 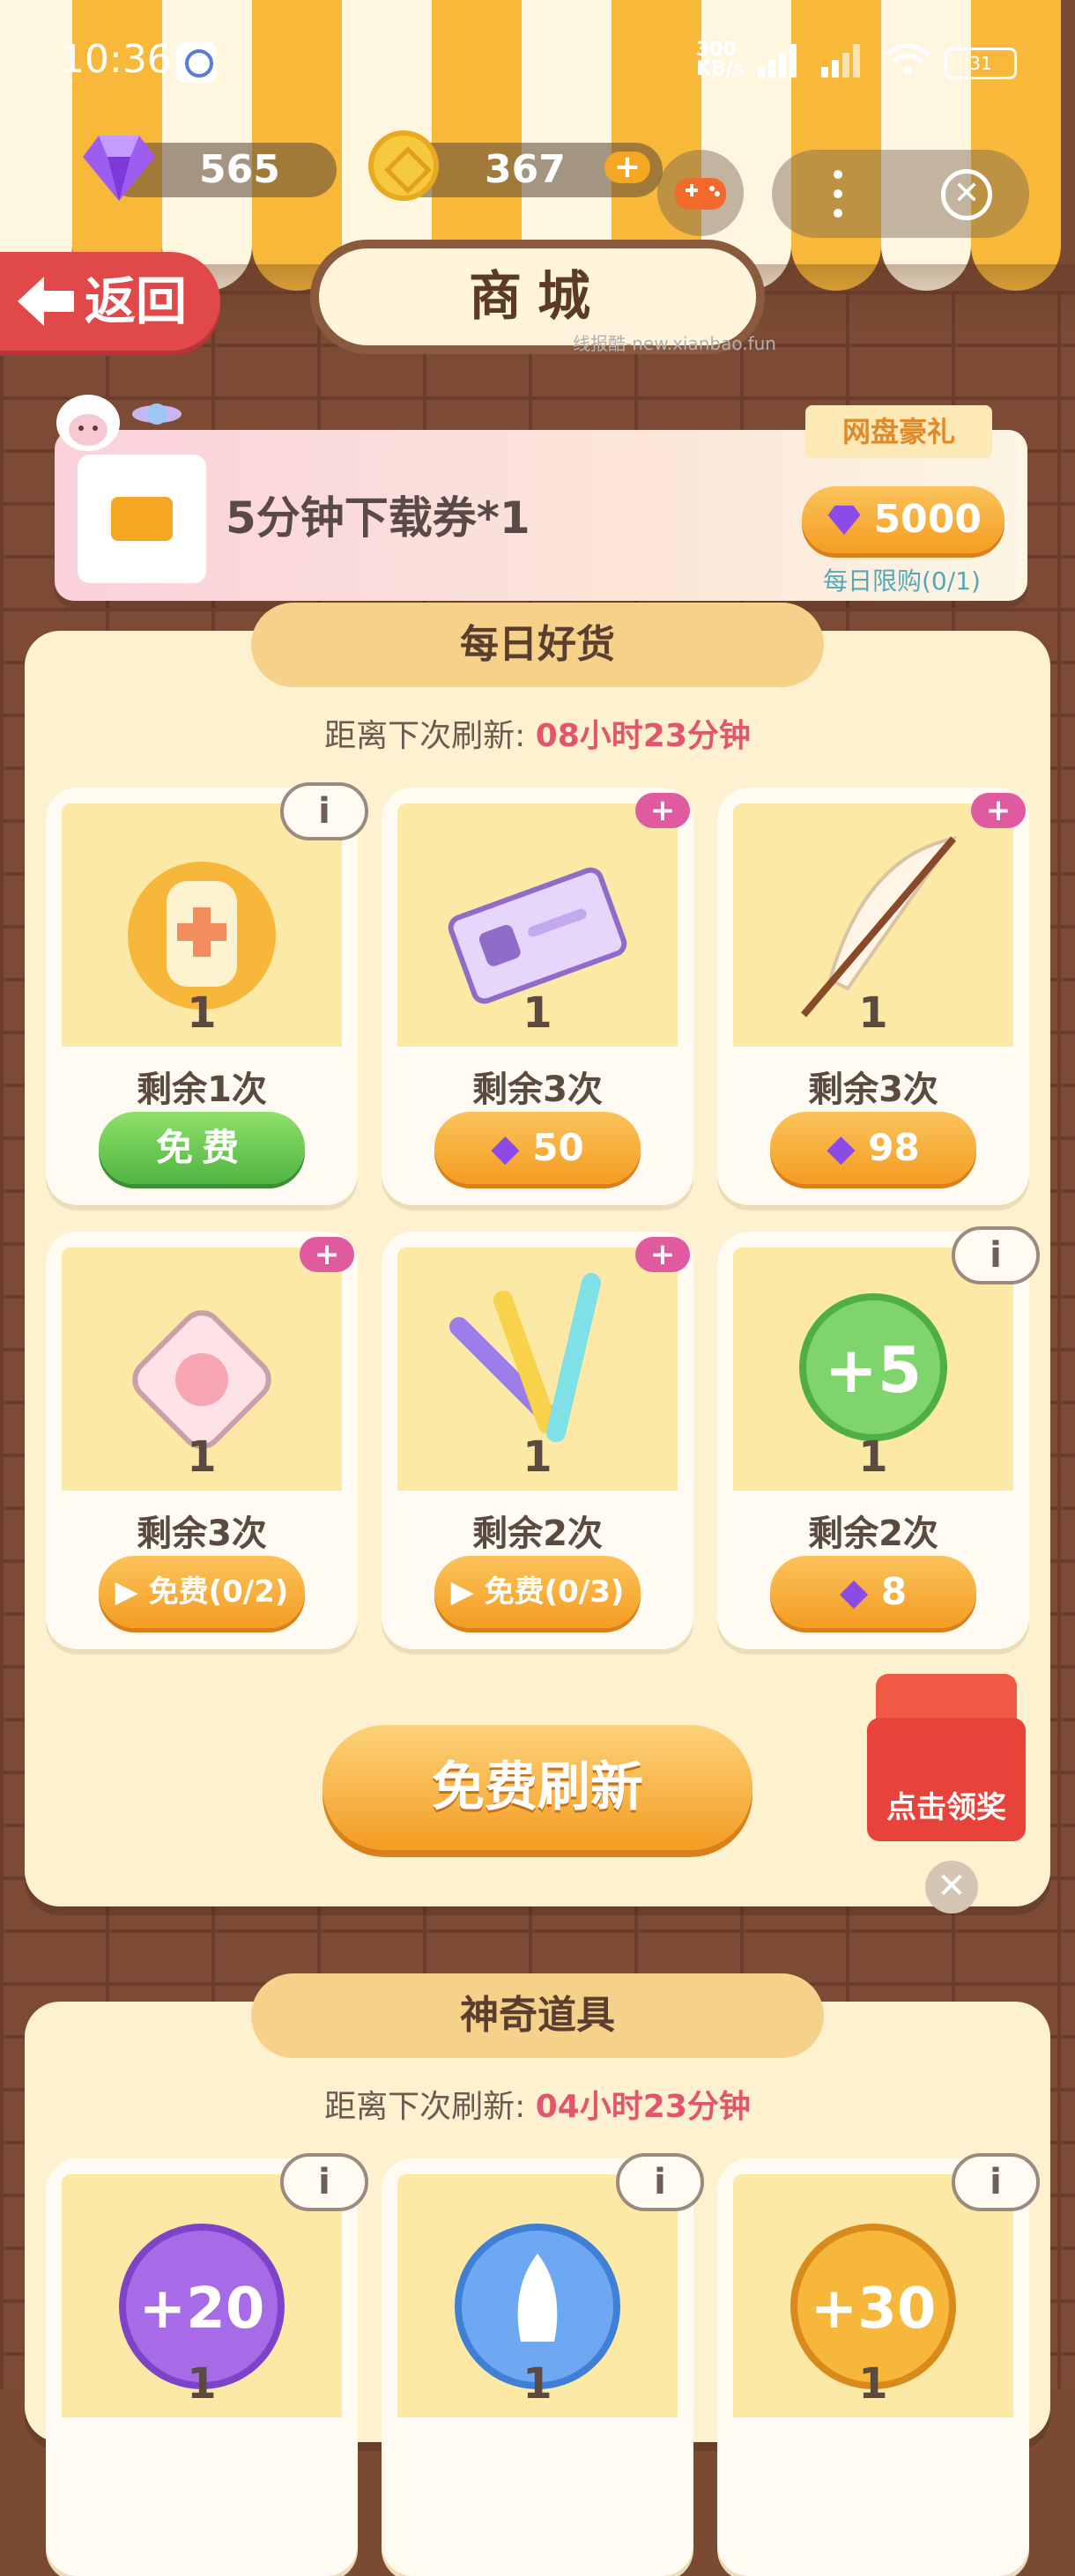 I want to click on claim-reward-gift: 点击领奖, so click(x=946, y=1758).